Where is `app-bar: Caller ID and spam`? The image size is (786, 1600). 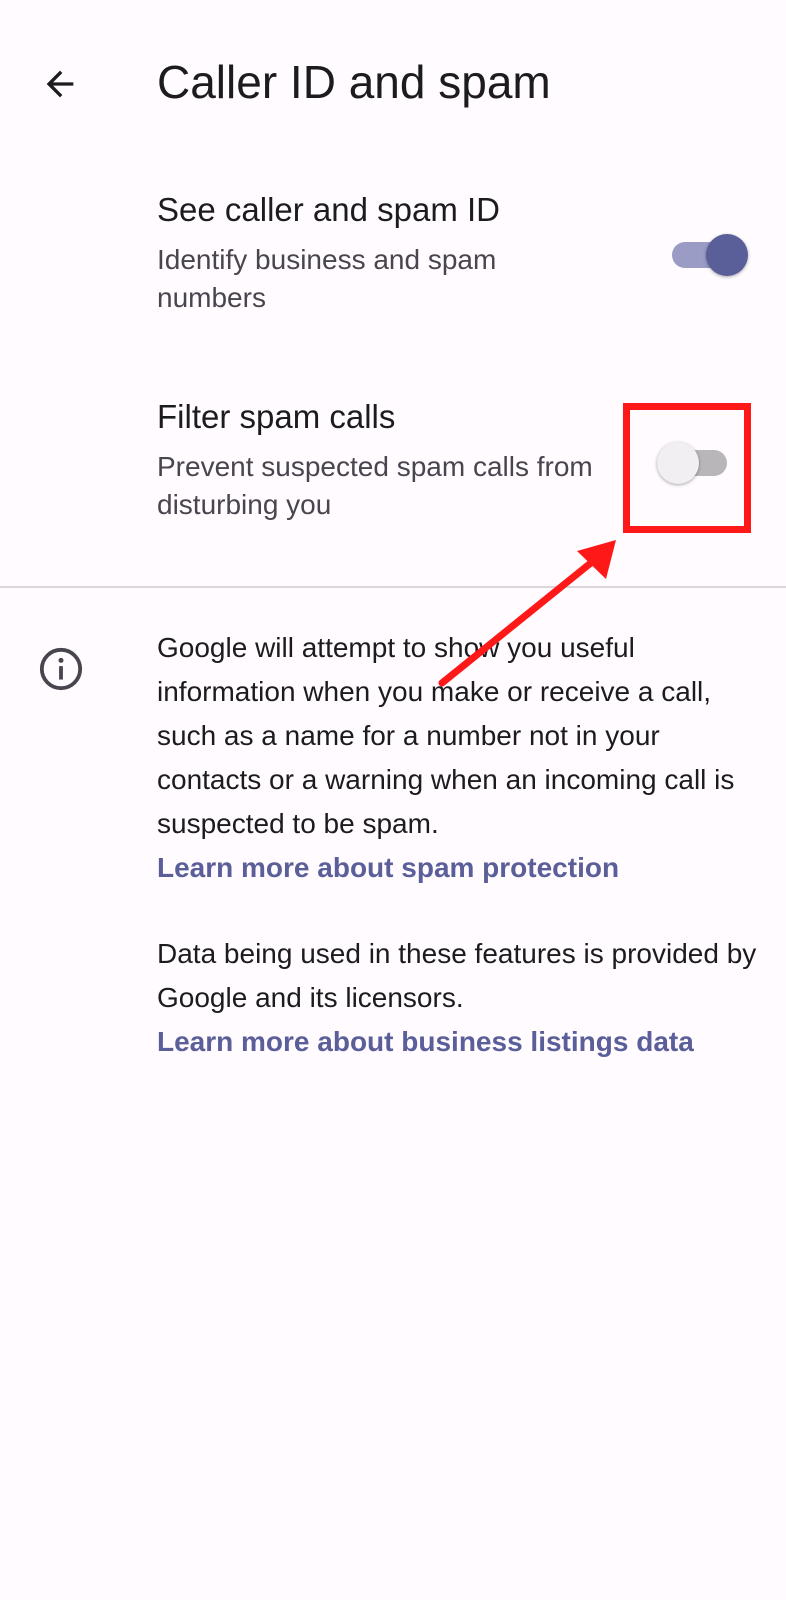
app-bar: Caller ID and spam is located at coordinates (393, 82).